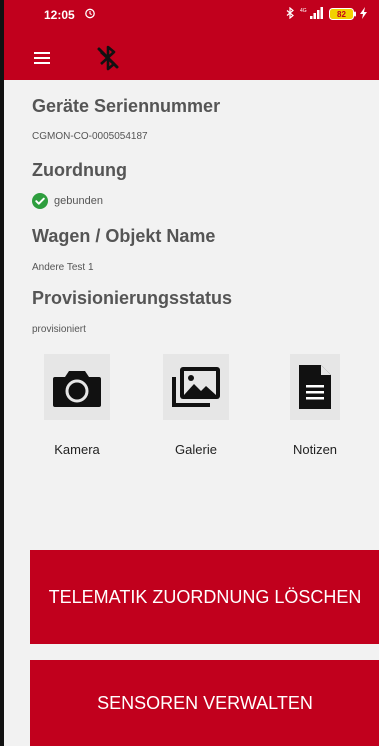 Image resolution: width=383 pixels, height=746 pixels. I want to click on vehicle-value: Andere Test 1, so click(63, 267).